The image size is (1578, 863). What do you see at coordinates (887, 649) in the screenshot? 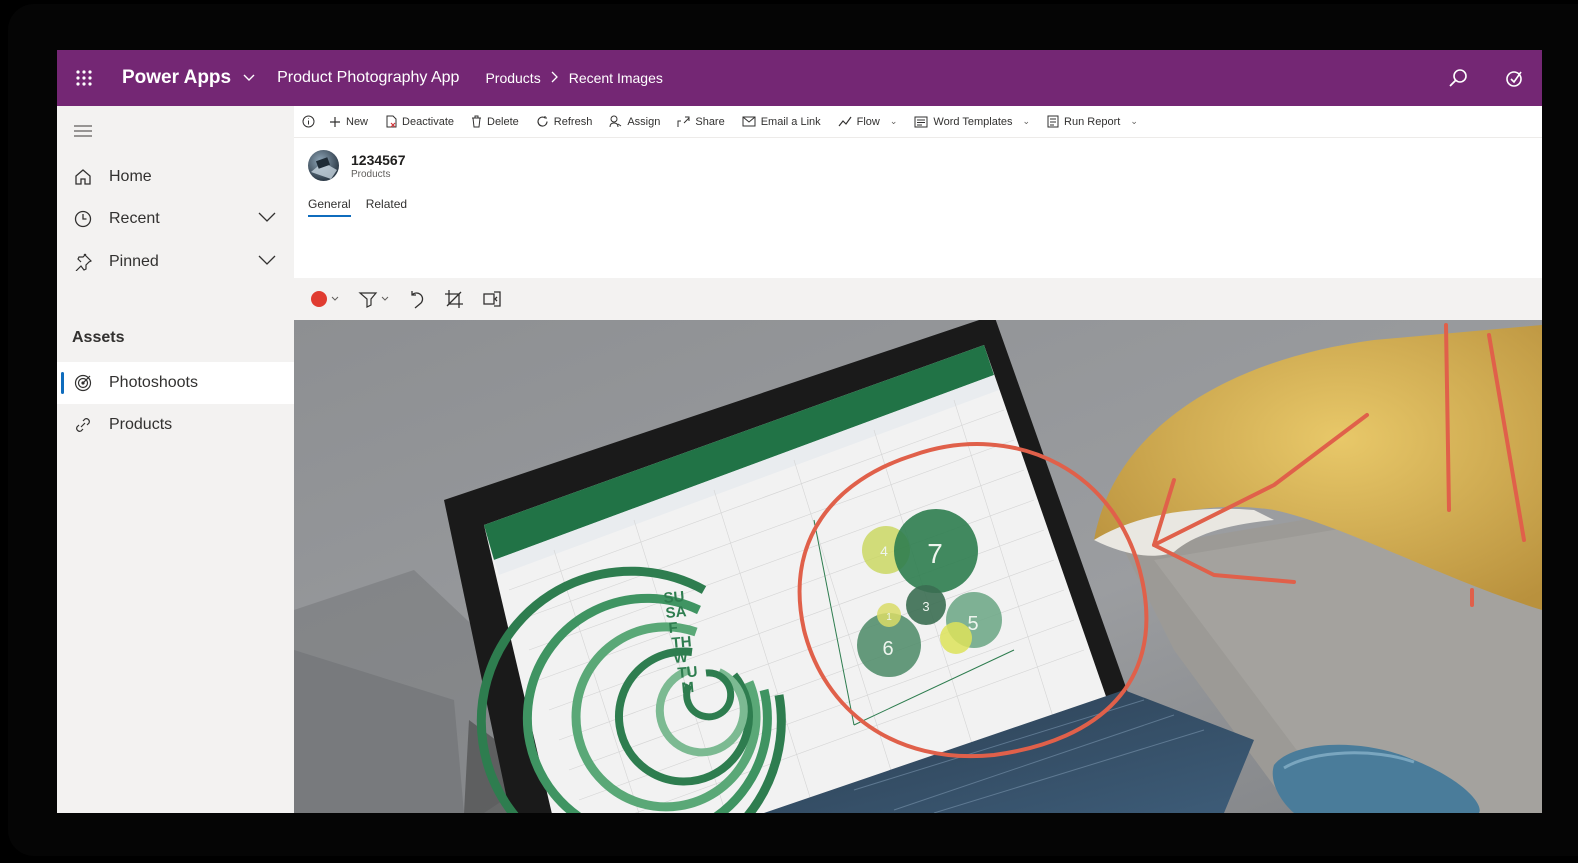
I see `bubble-label: 6` at bounding box center [887, 649].